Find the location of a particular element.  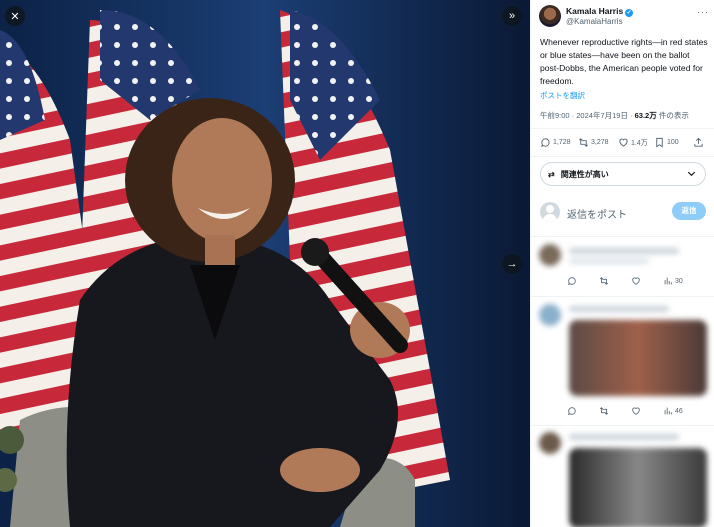

reply-views: 46 is located at coordinates (679, 411).